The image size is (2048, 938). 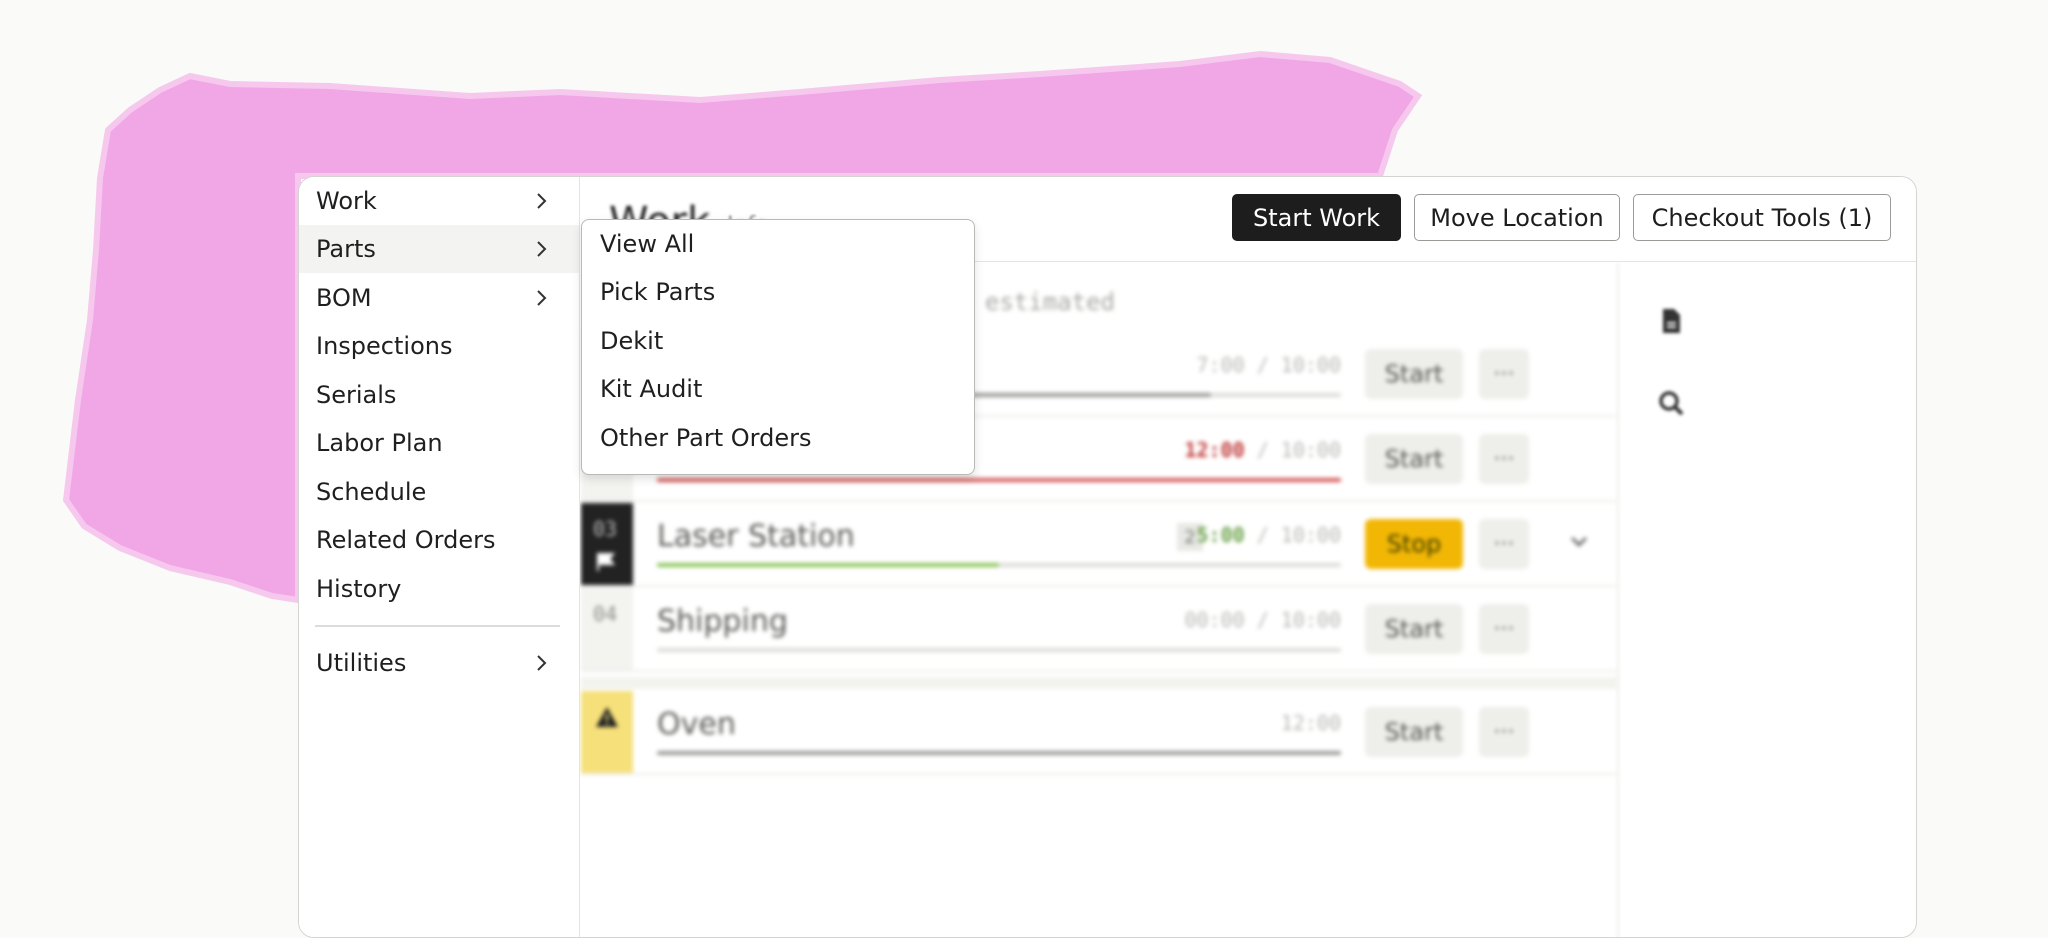 What do you see at coordinates (346, 201) in the screenshot?
I see `sidebar-item-label: Work` at bounding box center [346, 201].